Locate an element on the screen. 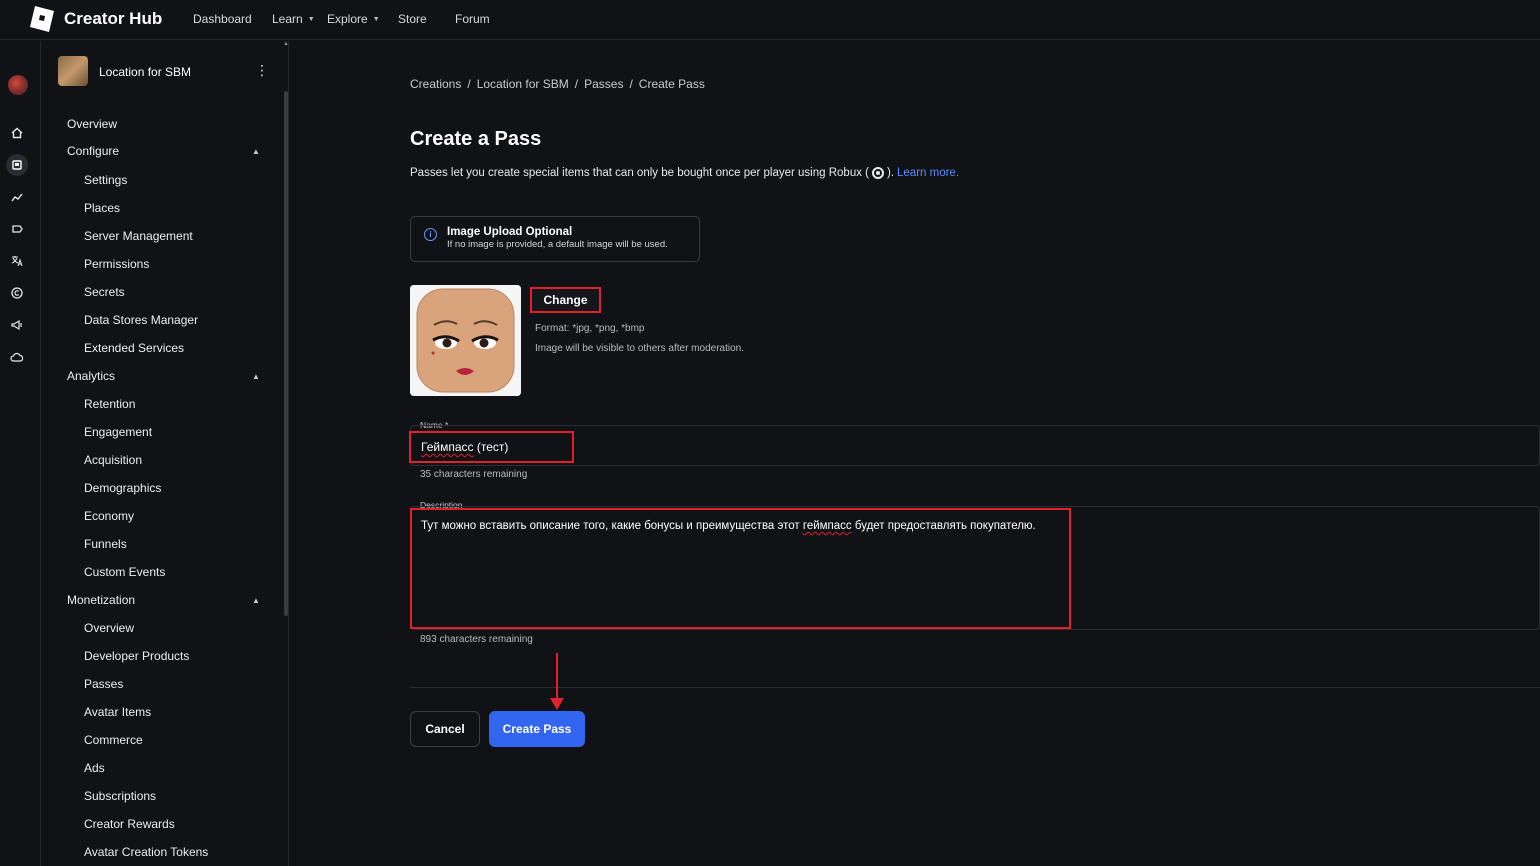 The image size is (1540, 866). intro-text-end: ). is located at coordinates (890, 173).